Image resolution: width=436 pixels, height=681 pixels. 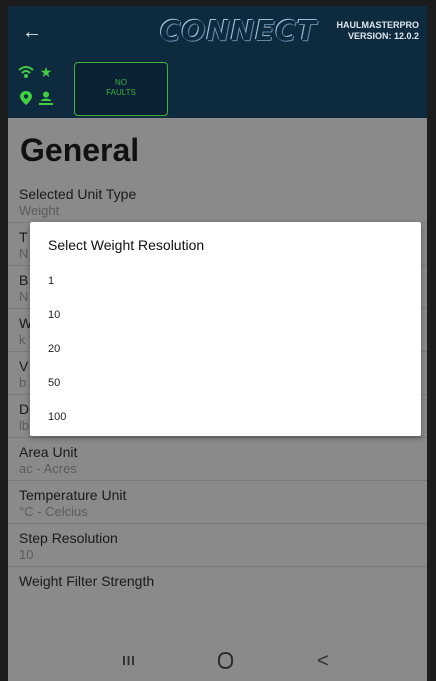 I want to click on recents-button: III, so click(x=129, y=661).